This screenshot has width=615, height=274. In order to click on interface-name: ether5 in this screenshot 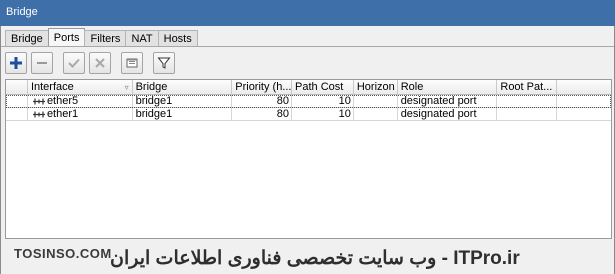, I will do `click(62, 101)`.